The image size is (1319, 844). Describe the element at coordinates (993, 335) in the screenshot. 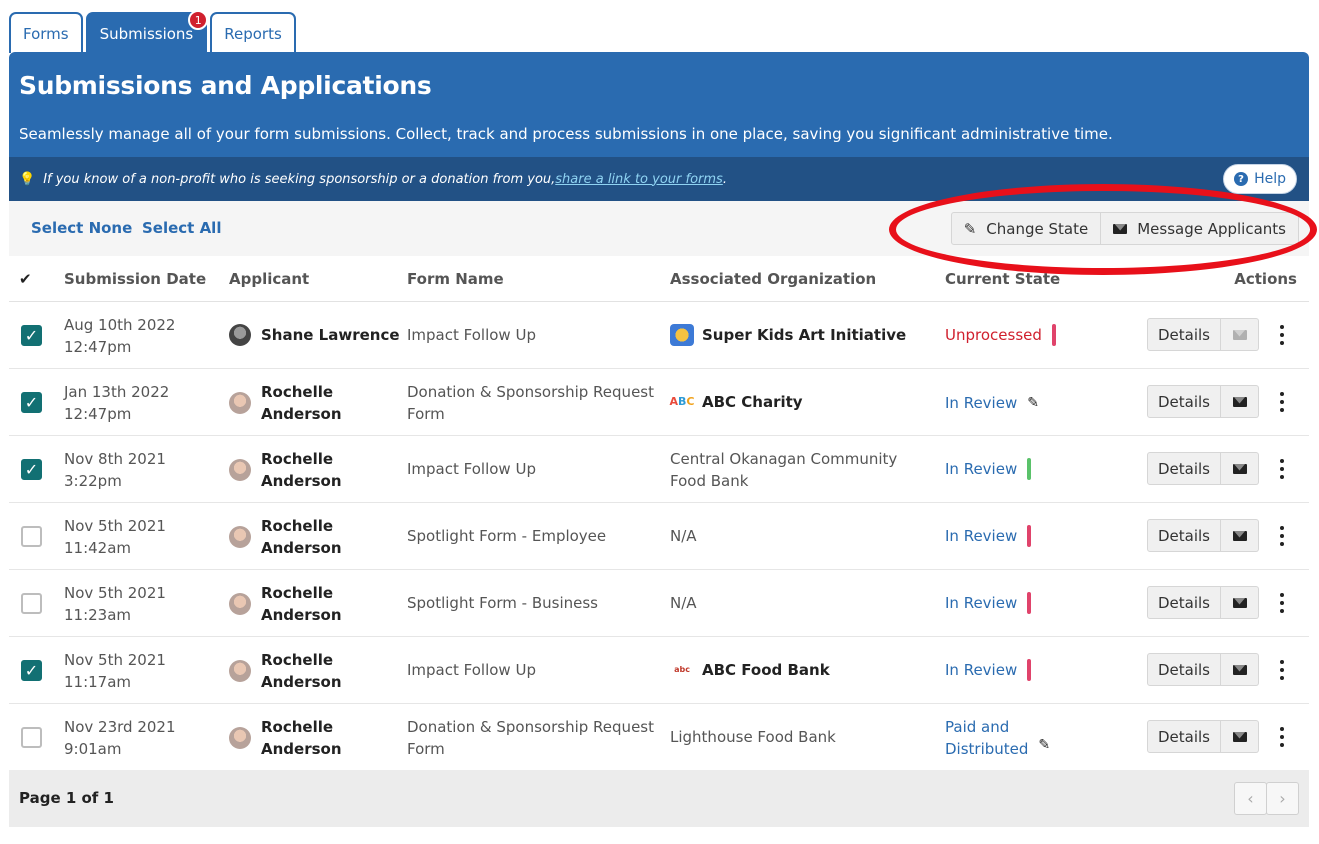

I see `state-label: Unprocessed` at that location.